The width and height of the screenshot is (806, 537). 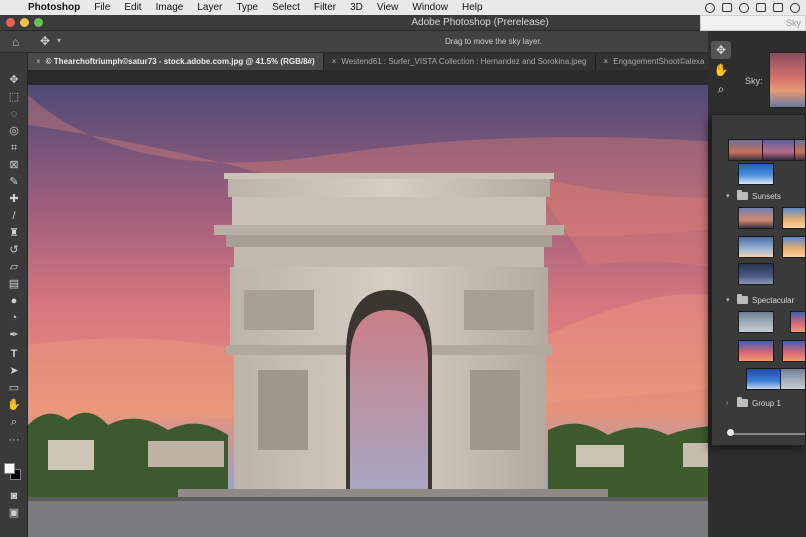 What do you see at coordinates (14, 165) in the screenshot?
I see `frame-tool-icon: ⊠` at bounding box center [14, 165].